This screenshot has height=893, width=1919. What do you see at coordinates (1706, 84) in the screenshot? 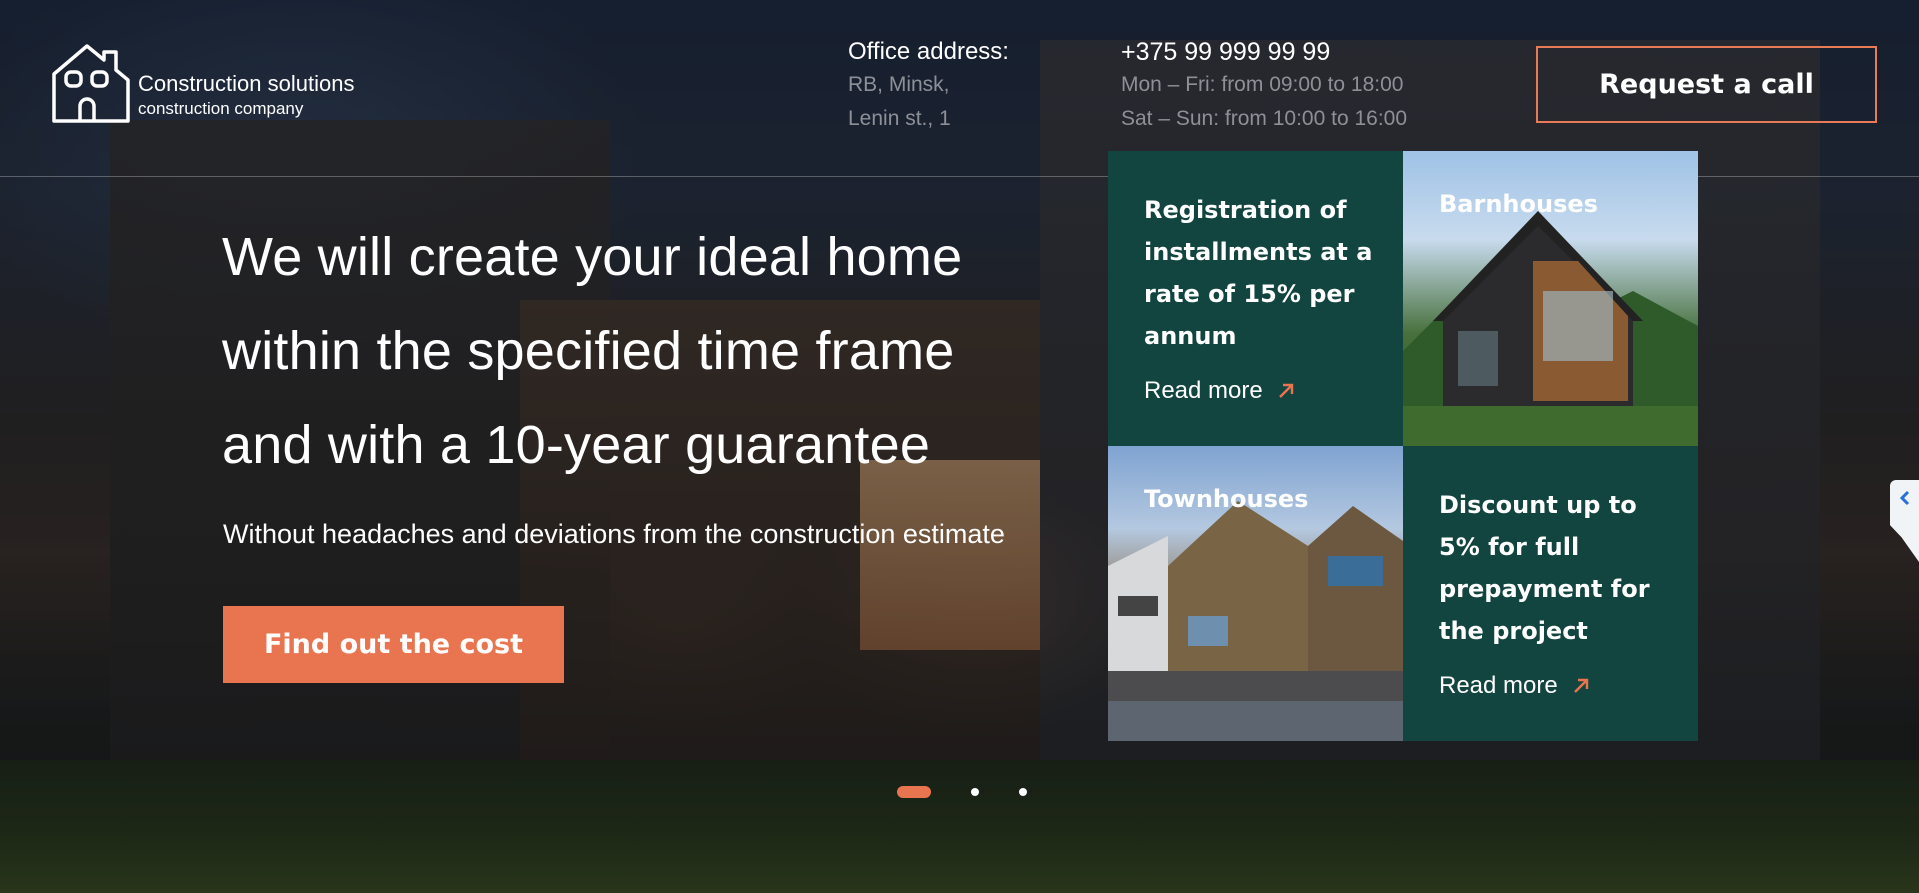
I see `request-call-button: Request a call` at bounding box center [1706, 84].